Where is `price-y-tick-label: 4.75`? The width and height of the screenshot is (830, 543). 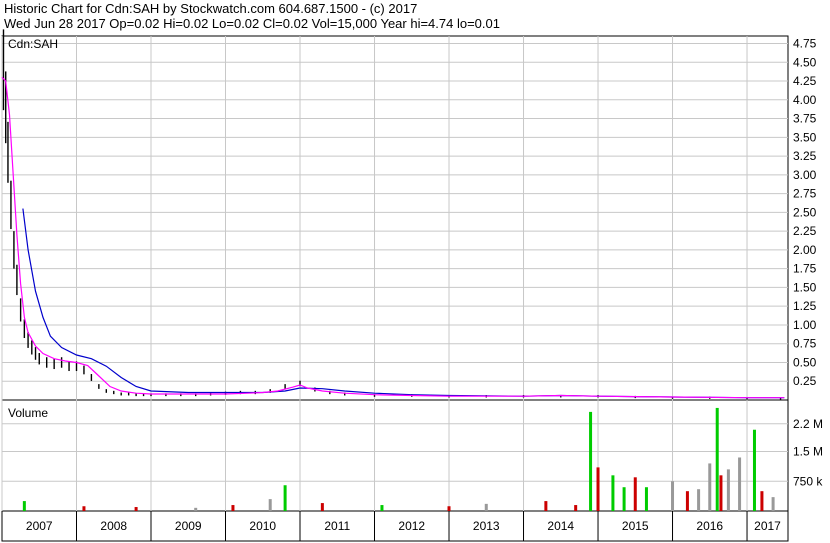
price-y-tick-label: 4.75 is located at coordinates (805, 44).